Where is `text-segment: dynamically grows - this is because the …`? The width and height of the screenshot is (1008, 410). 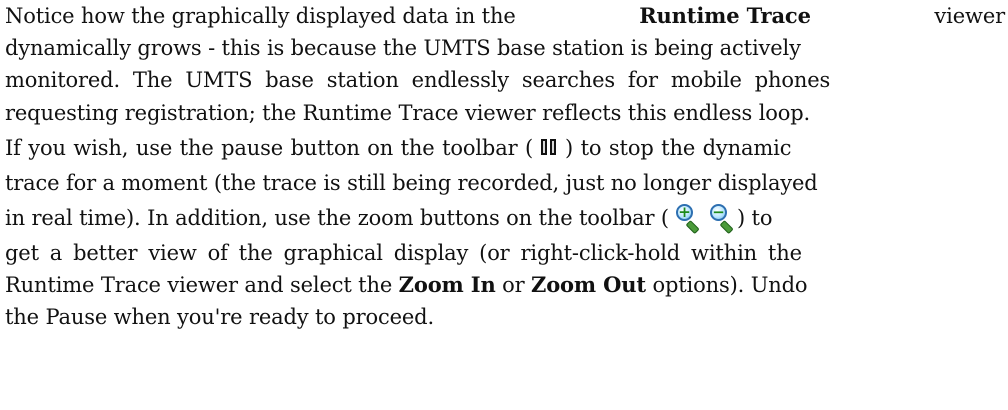 text-segment: dynamically grows - this is because the … is located at coordinates (403, 48).